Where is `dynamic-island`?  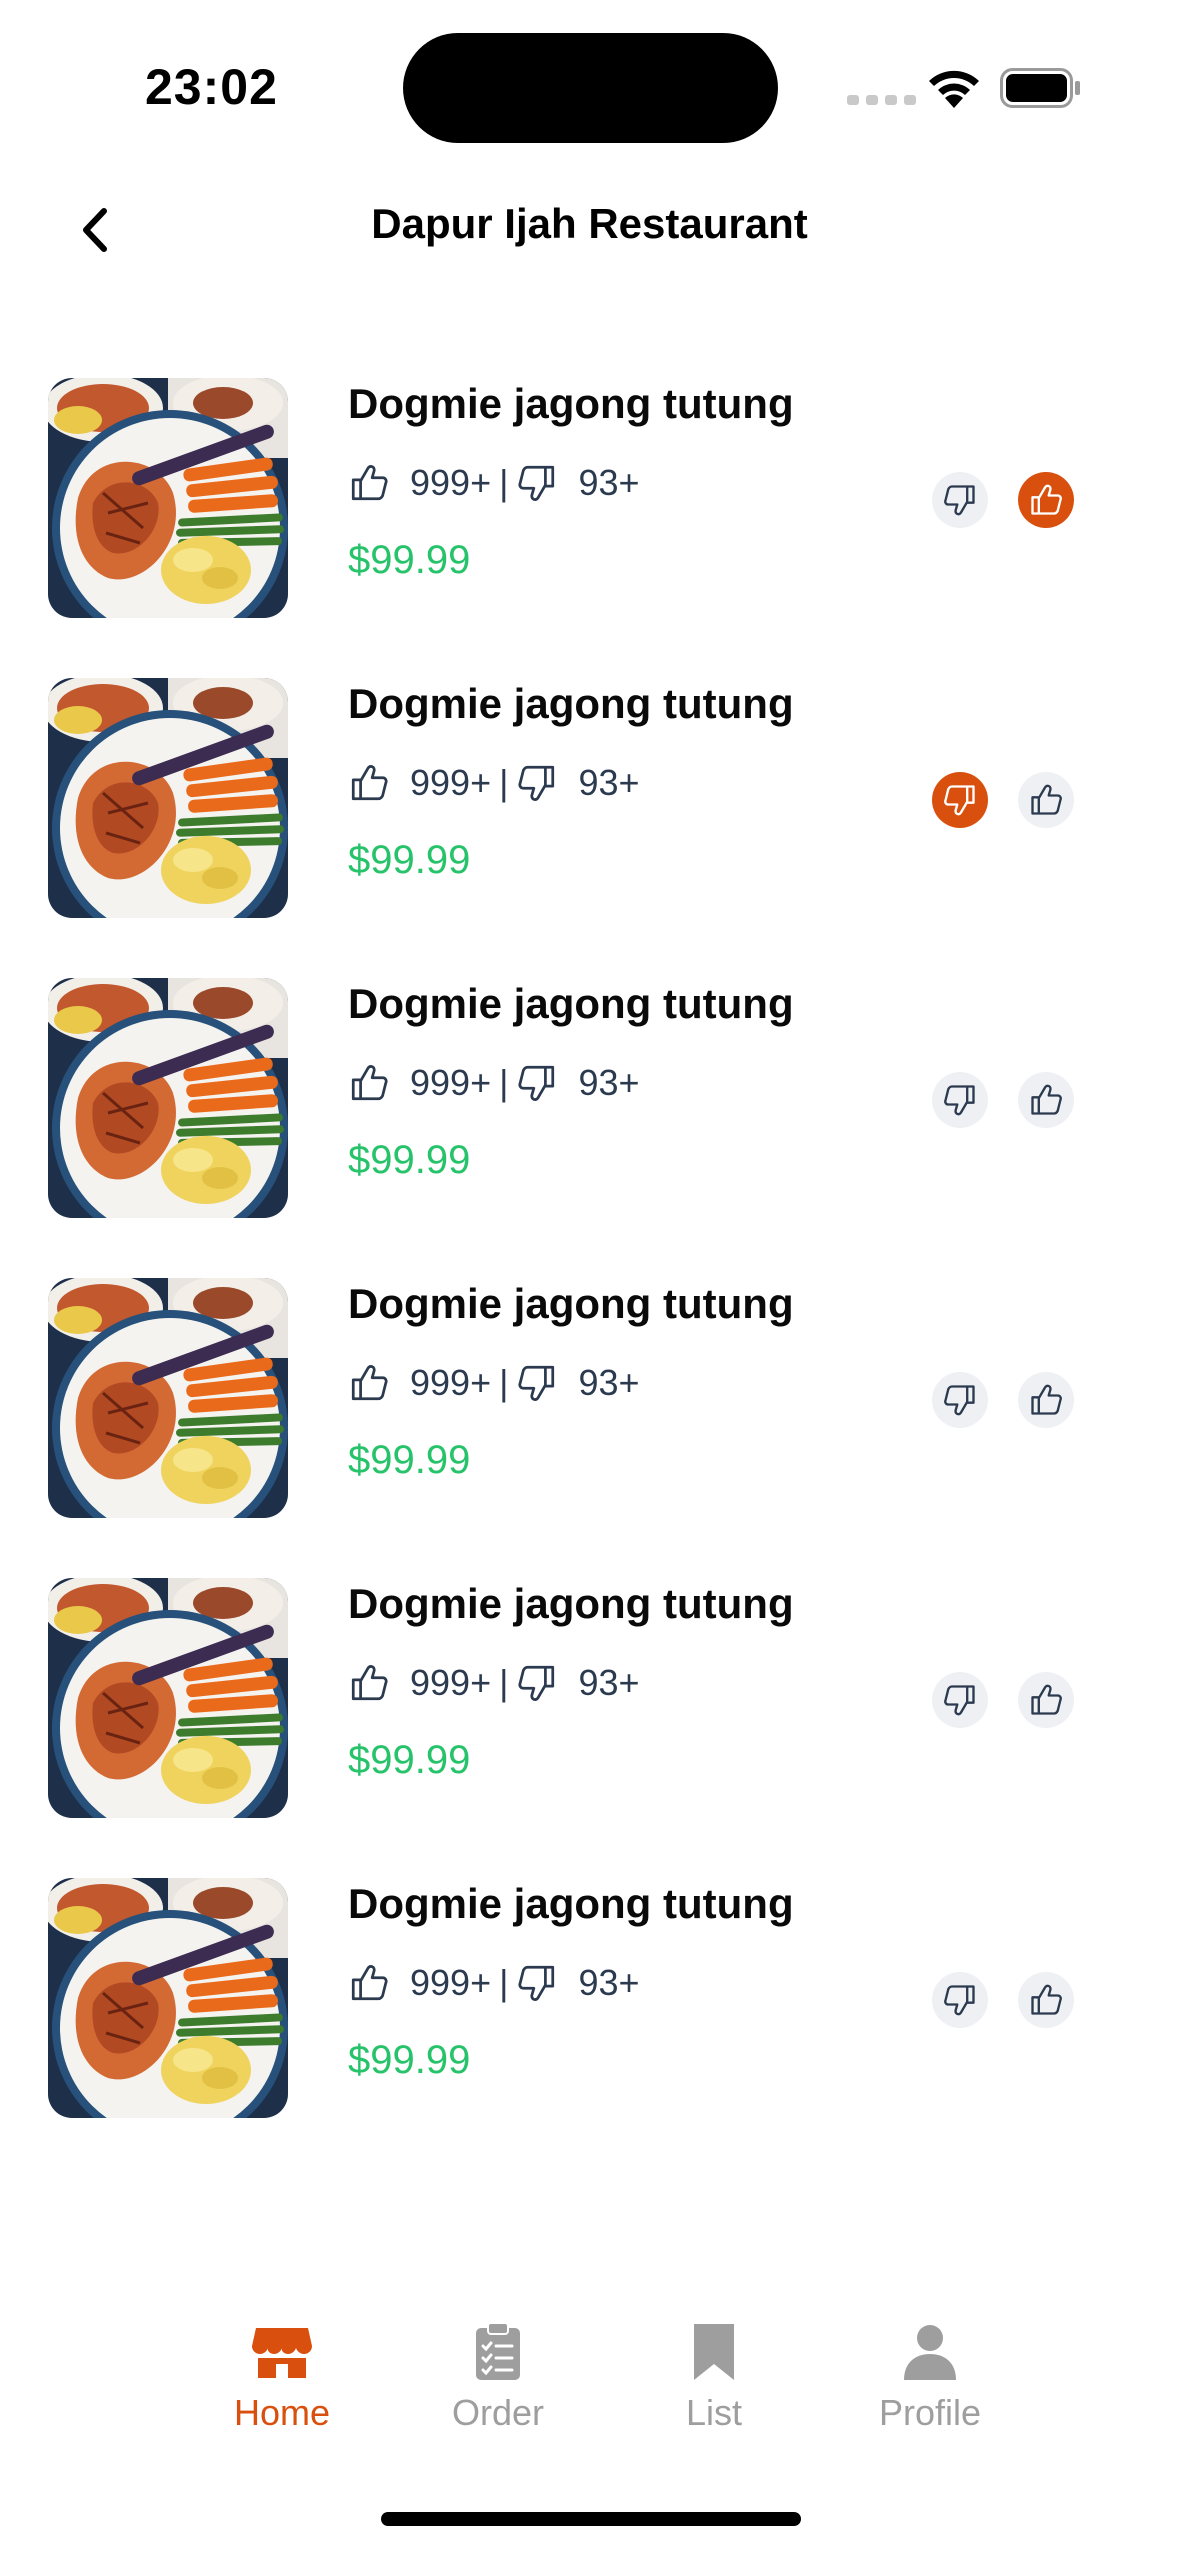 dynamic-island is located at coordinates (590, 88).